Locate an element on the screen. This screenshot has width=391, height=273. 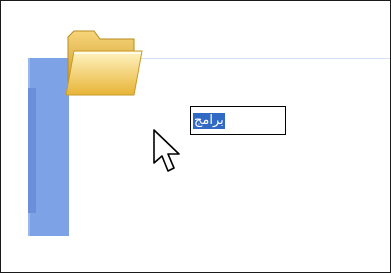
sidebar-panel is located at coordinates (32, 150).